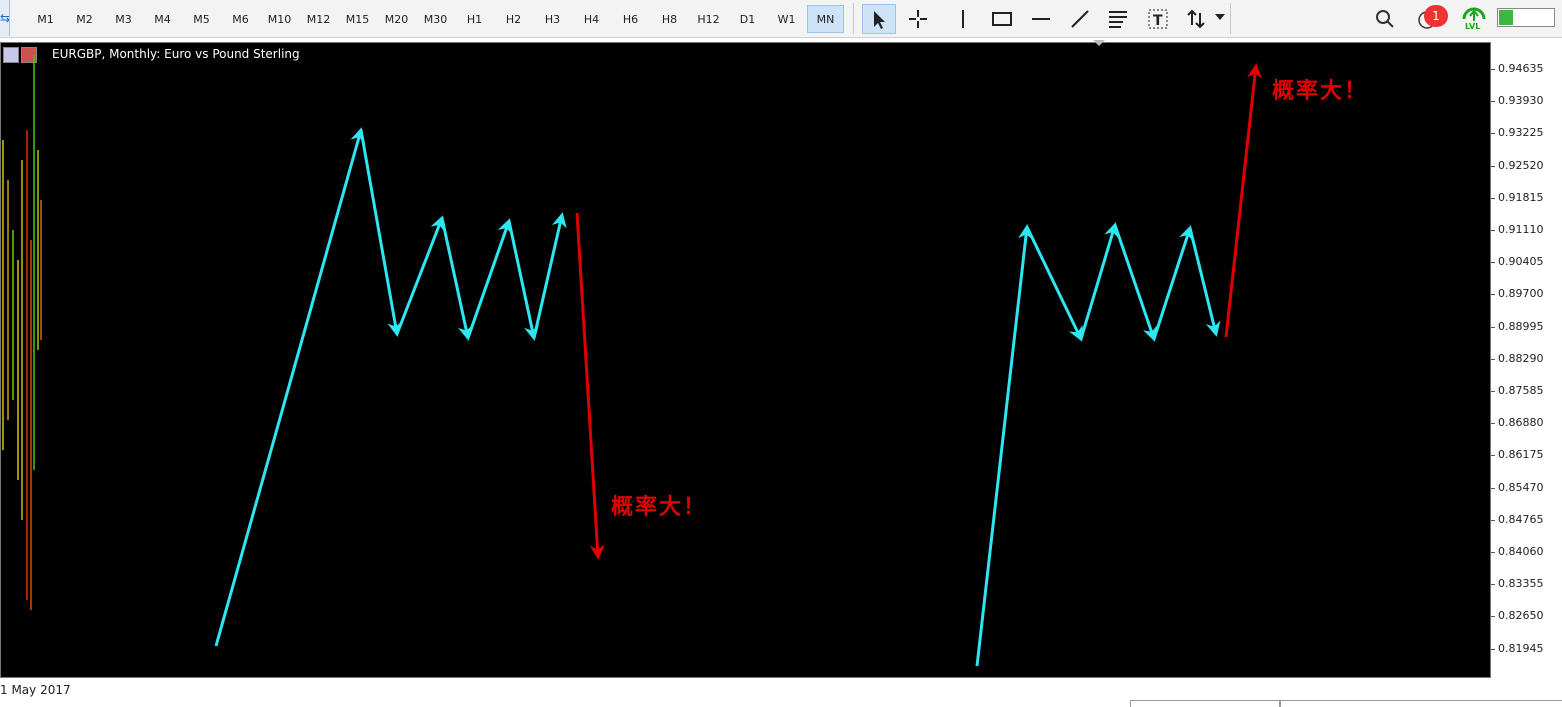 This screenshot has height=707, width=1562. What do you see at coordinates (1521, 229) in the screenshot?
I see `price-label: 0.91110` at bounding box center [1521, 229].